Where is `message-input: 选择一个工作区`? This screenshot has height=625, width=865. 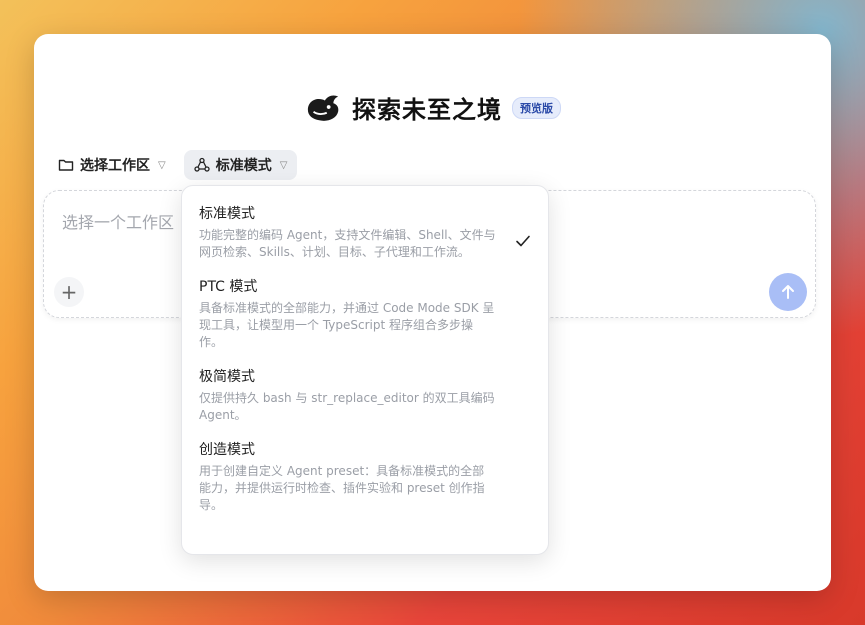
message-input: 选择一个工作区 is located at coordinates (118, 221).